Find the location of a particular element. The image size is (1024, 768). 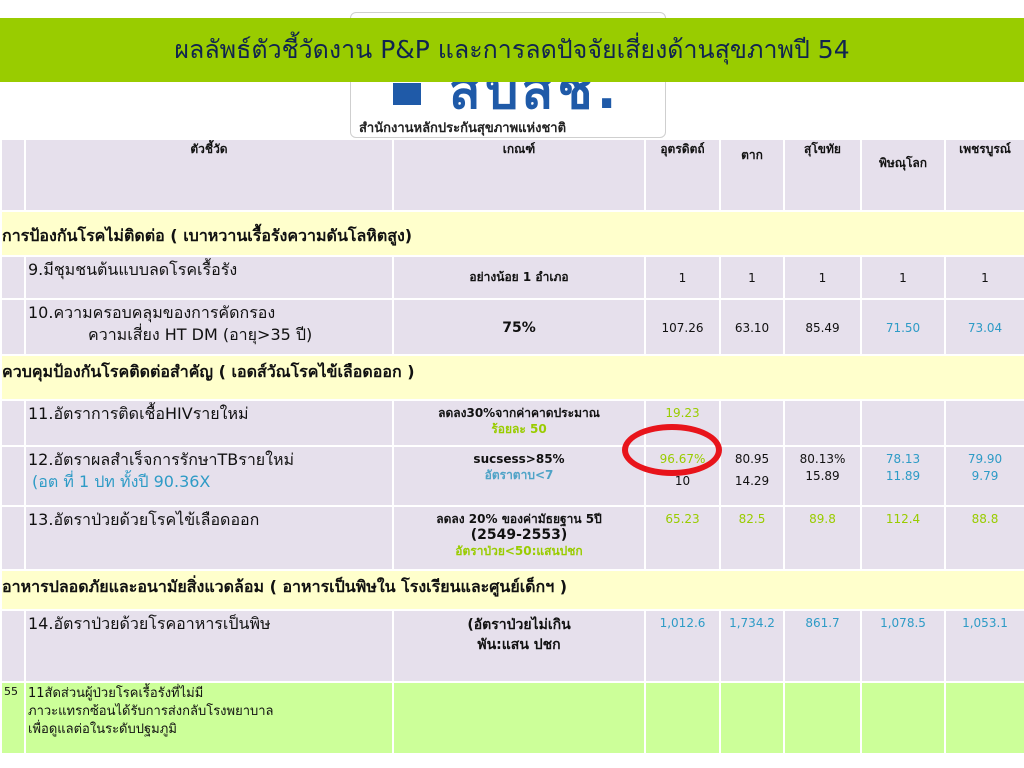

highlight-circle is located at coordinates (672, 450).